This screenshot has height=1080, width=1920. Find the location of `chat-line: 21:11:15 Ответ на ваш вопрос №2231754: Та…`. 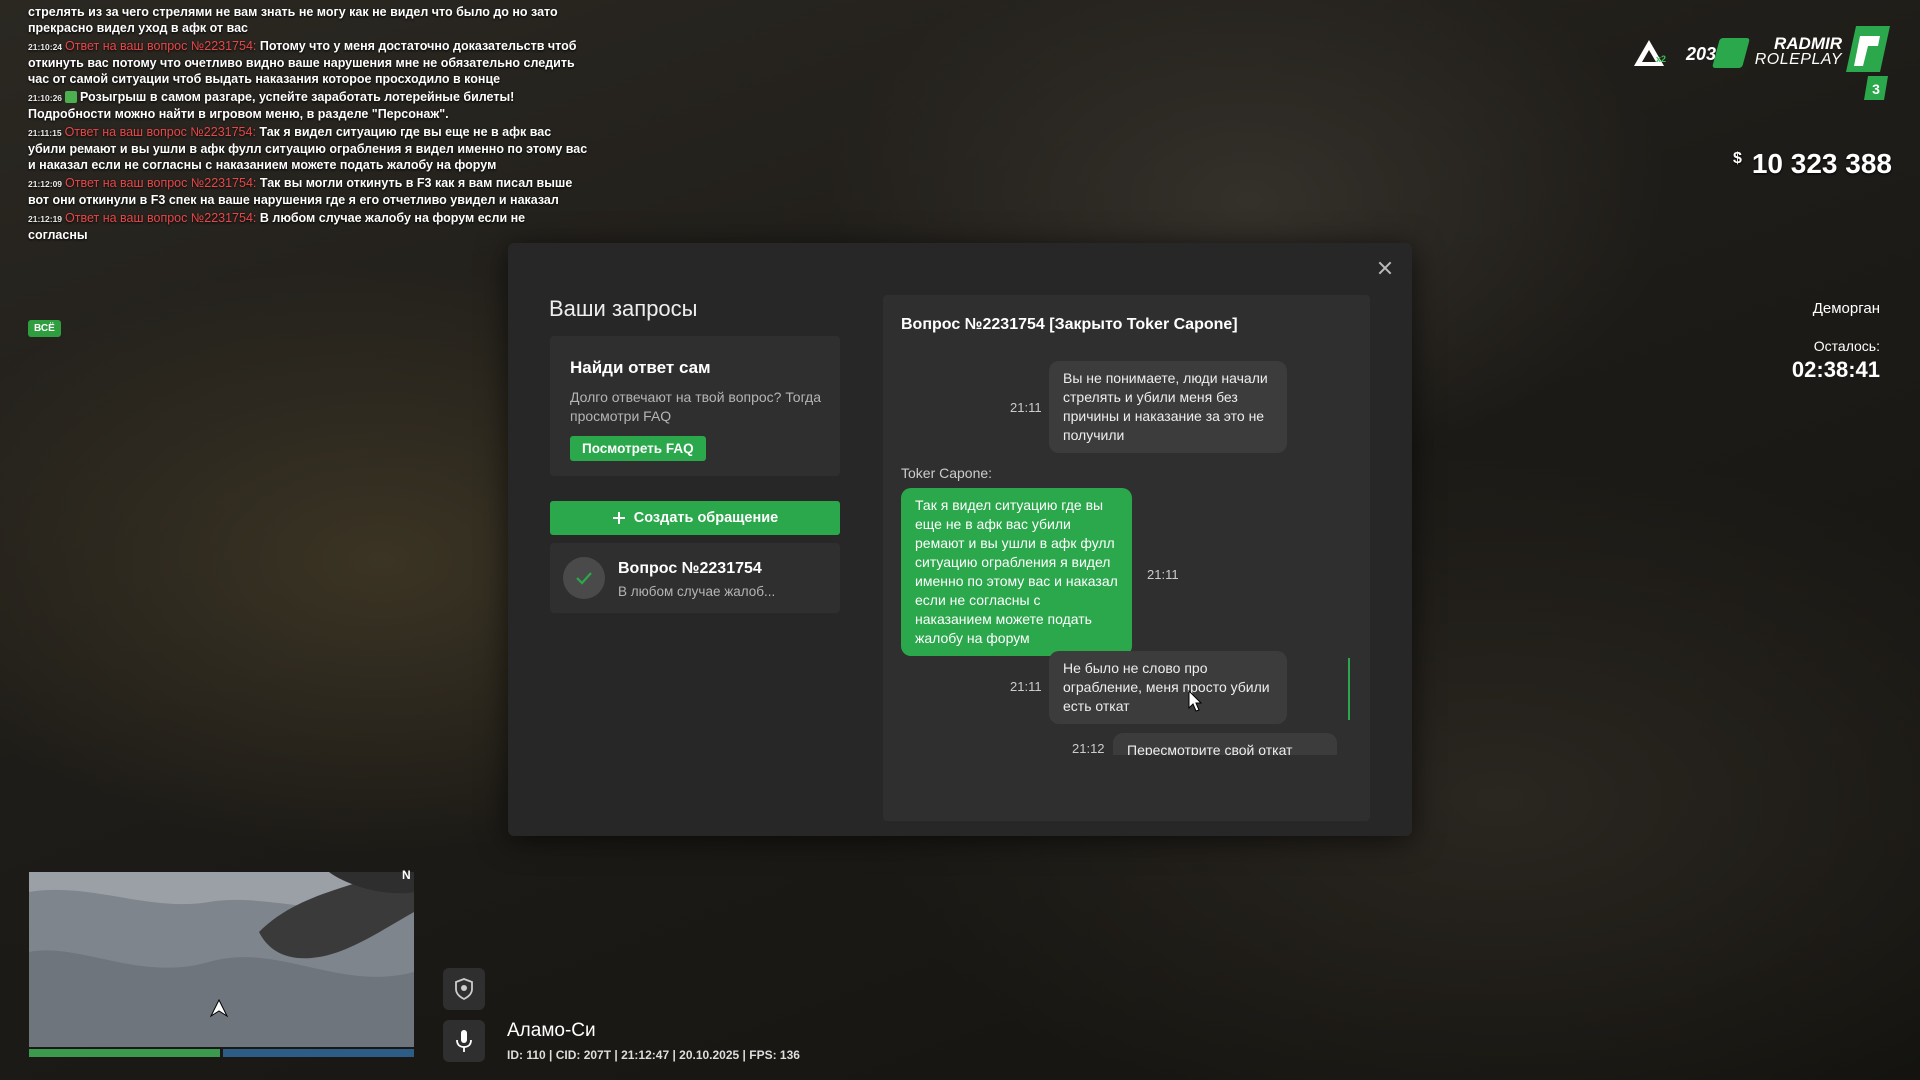

chat-line: 21:11:15 Ответ на ваш вопрос №2231754: Та… is located at coordinates (308, 148).